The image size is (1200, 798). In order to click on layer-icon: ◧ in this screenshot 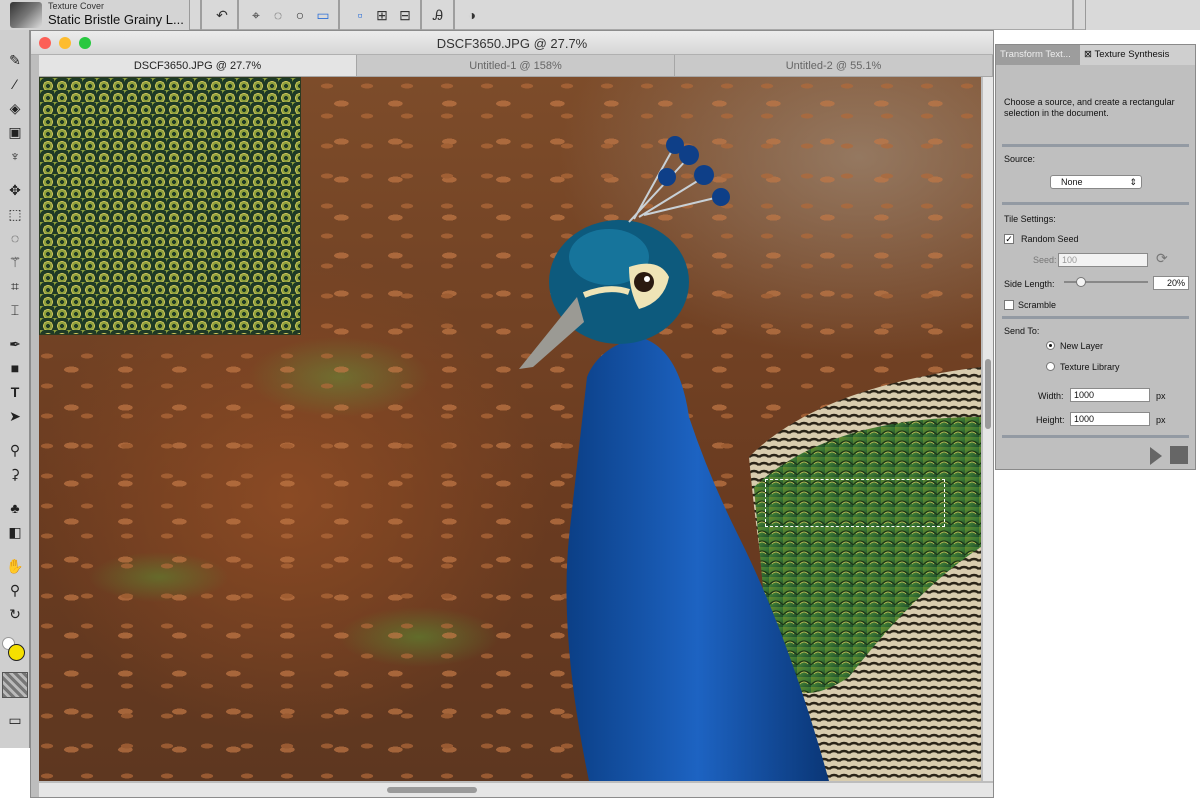, I will do `click(15, 532)`.